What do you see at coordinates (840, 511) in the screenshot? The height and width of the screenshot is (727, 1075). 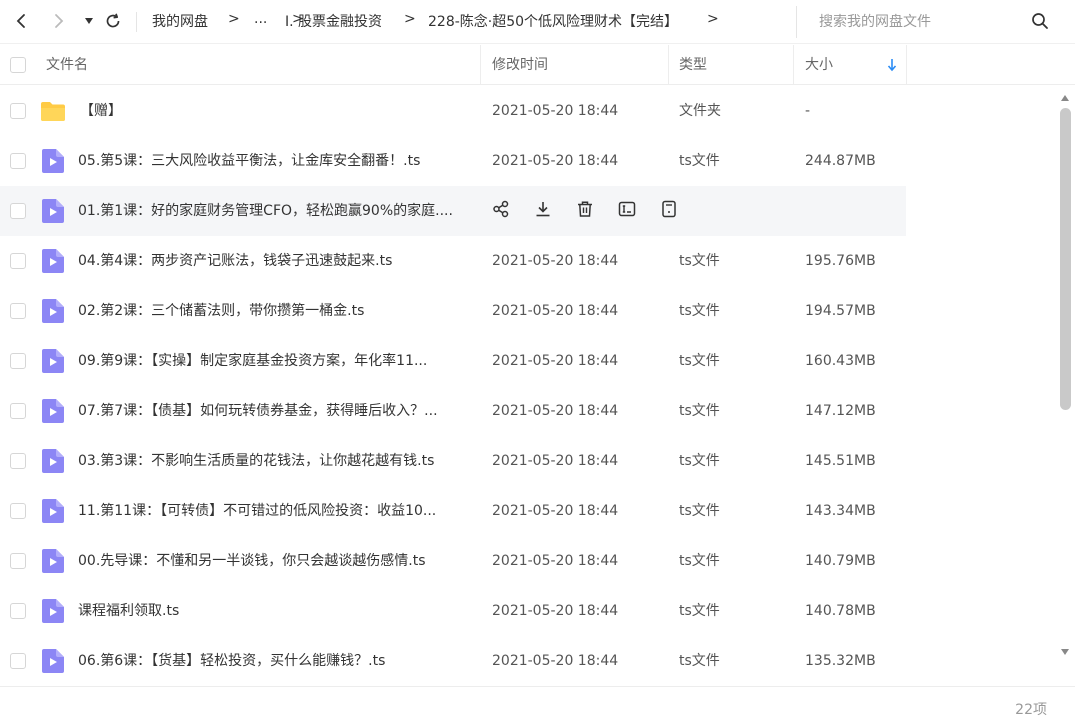 I see `file-size: 143.34MB` at bounding box center [840, 511].